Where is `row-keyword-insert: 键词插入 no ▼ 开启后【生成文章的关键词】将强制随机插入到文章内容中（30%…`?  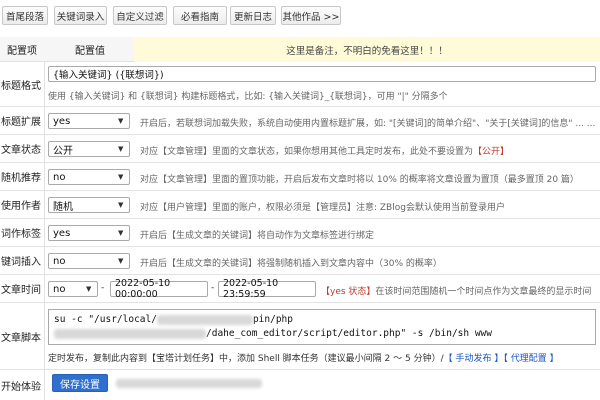
row-keyword-insert: 键词插入 no ▼ 开启后【生成文章的关键词】将强制随机插入到文章内容中（30%… is located at coordinates (300, 261).